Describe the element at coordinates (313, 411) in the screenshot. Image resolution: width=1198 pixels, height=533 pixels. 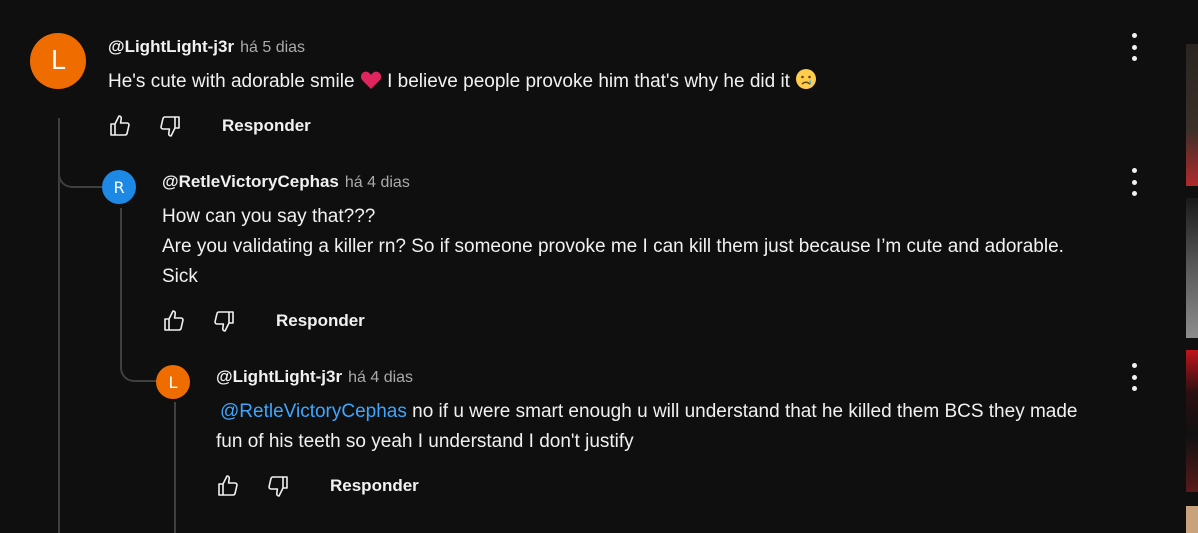
I see `mention-link: @RetleVictoryCephas` at that location.